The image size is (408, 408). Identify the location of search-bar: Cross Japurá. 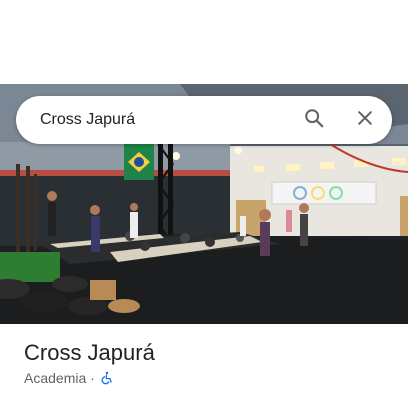
(204, 120).